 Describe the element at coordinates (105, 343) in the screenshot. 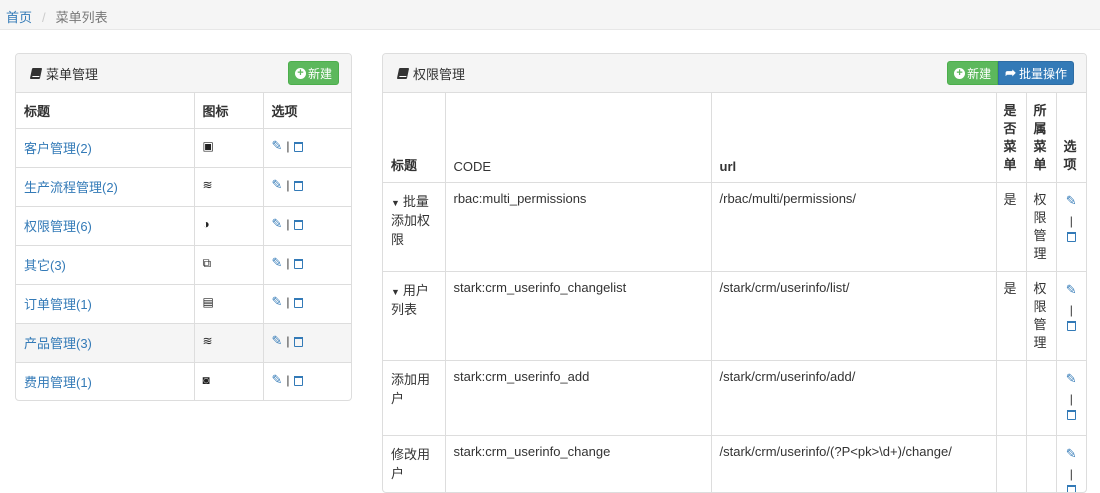

I see `menu-title-cell: 产品管理(3)` at that location.